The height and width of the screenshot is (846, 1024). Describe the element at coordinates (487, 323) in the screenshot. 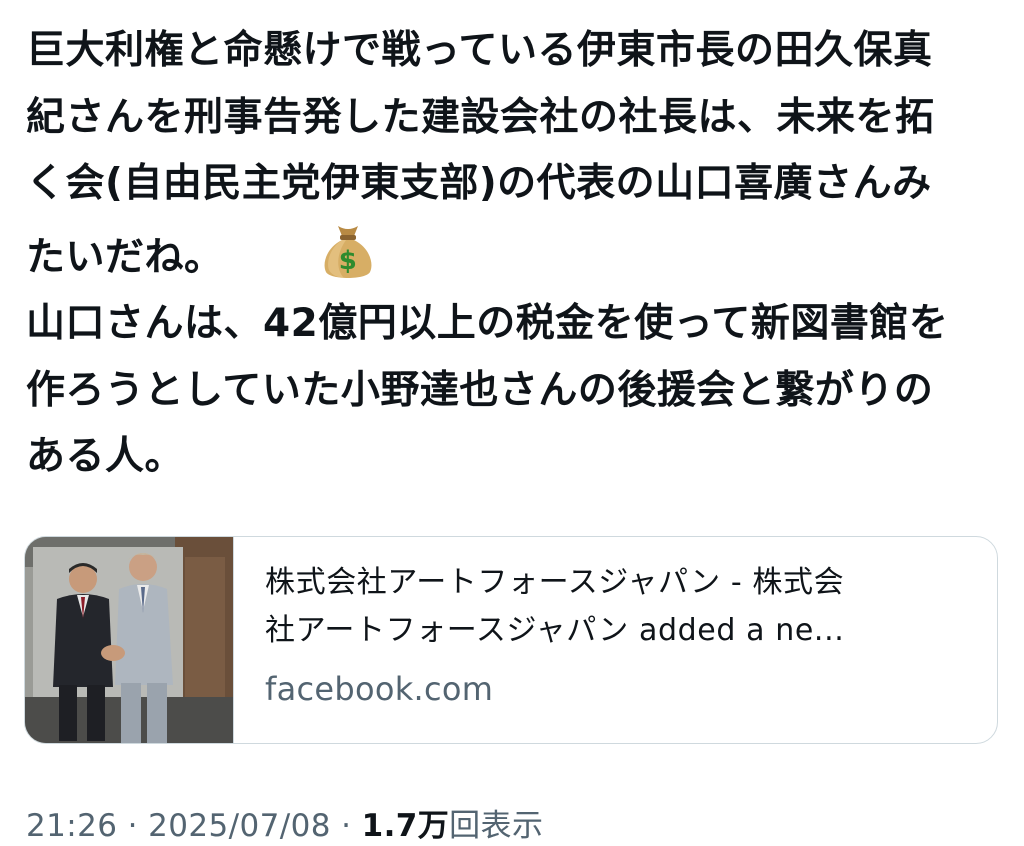

I see `tweet-line: 山口さんは、42億円以上の税金を使って新図書館を` at that location.